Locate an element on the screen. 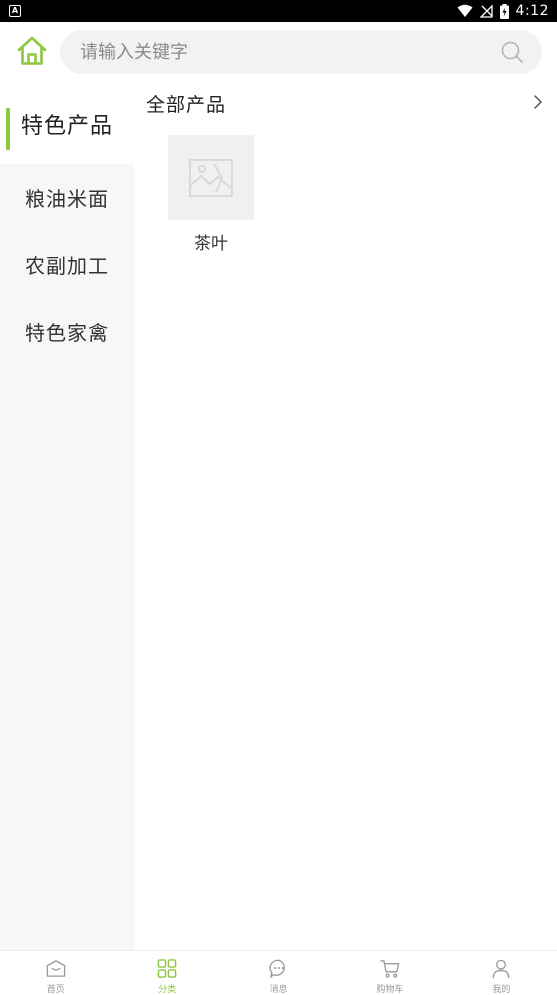  cart-icon is located at coordinates (390, 969).